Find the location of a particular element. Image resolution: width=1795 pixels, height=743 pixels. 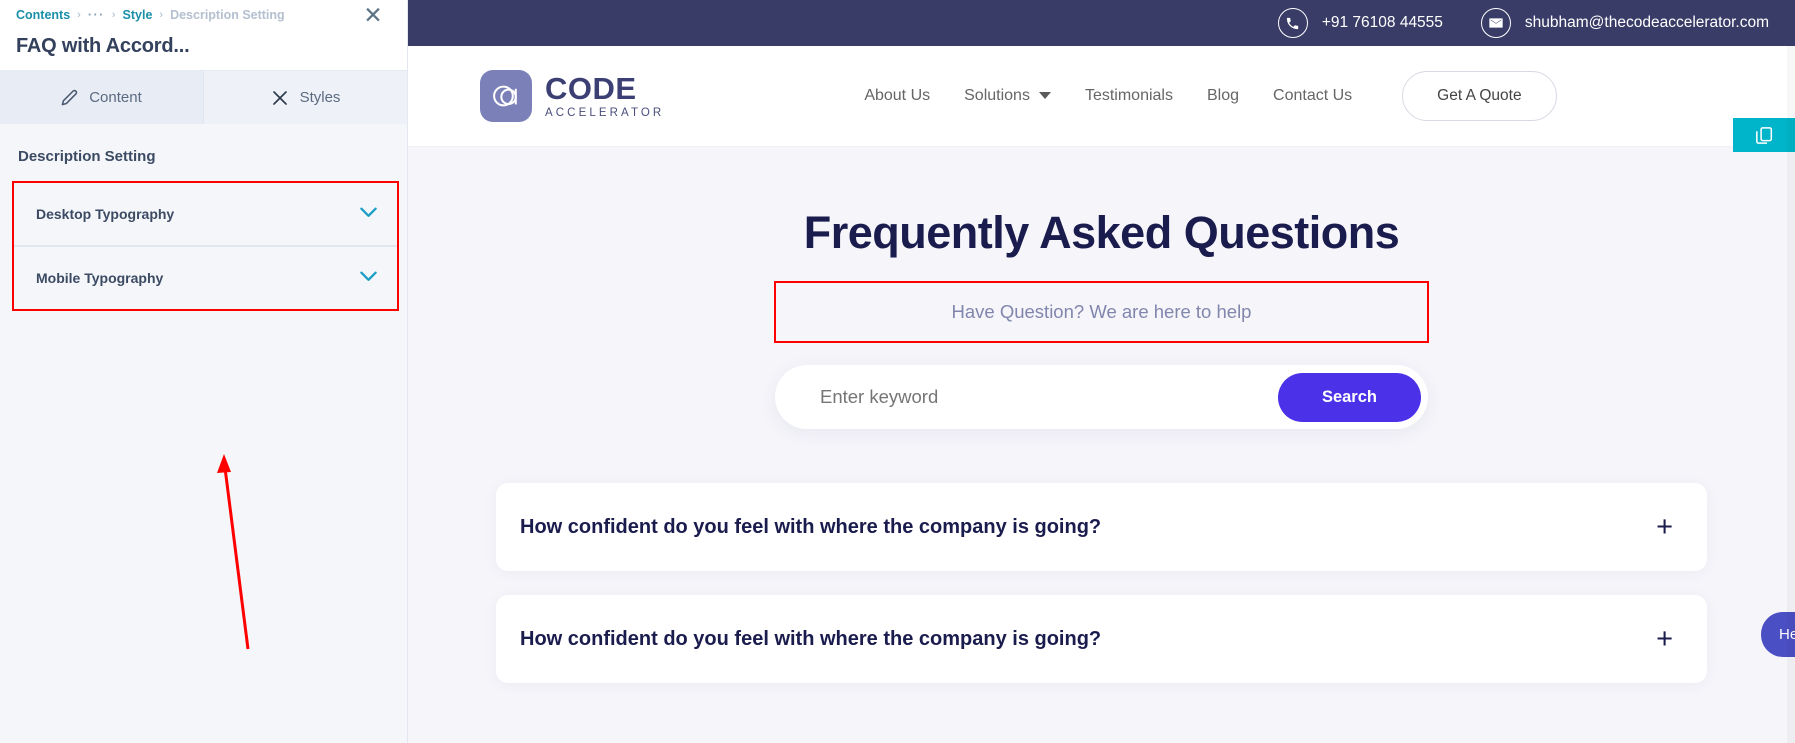

site-logo: CODE ACCELERATOR is located at coordinates (572, 96).